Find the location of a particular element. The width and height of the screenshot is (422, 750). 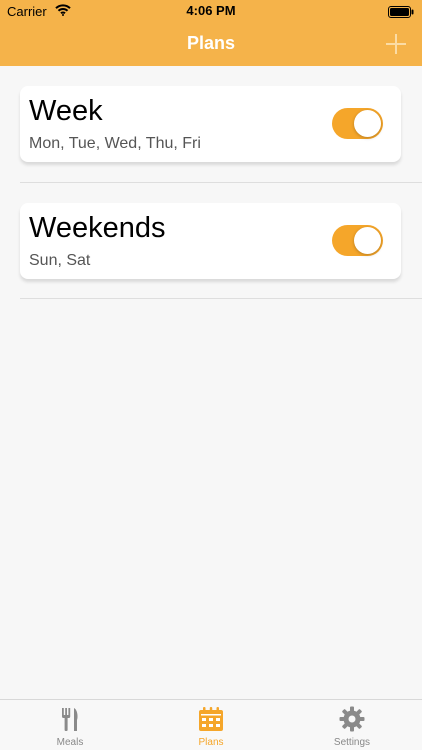

add-plan-button is located at coordinates (396, 44).